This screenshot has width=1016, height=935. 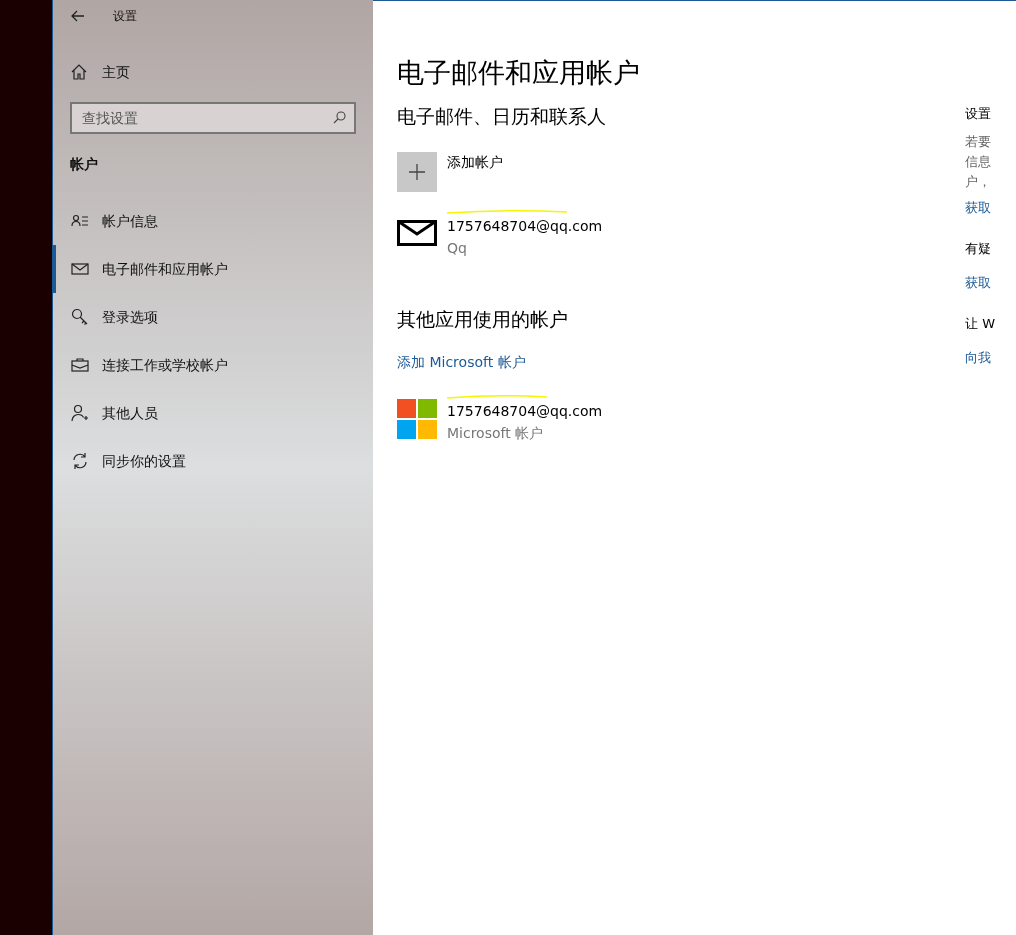 I want to click on window-title: 设置, so click(x=125, y=16).